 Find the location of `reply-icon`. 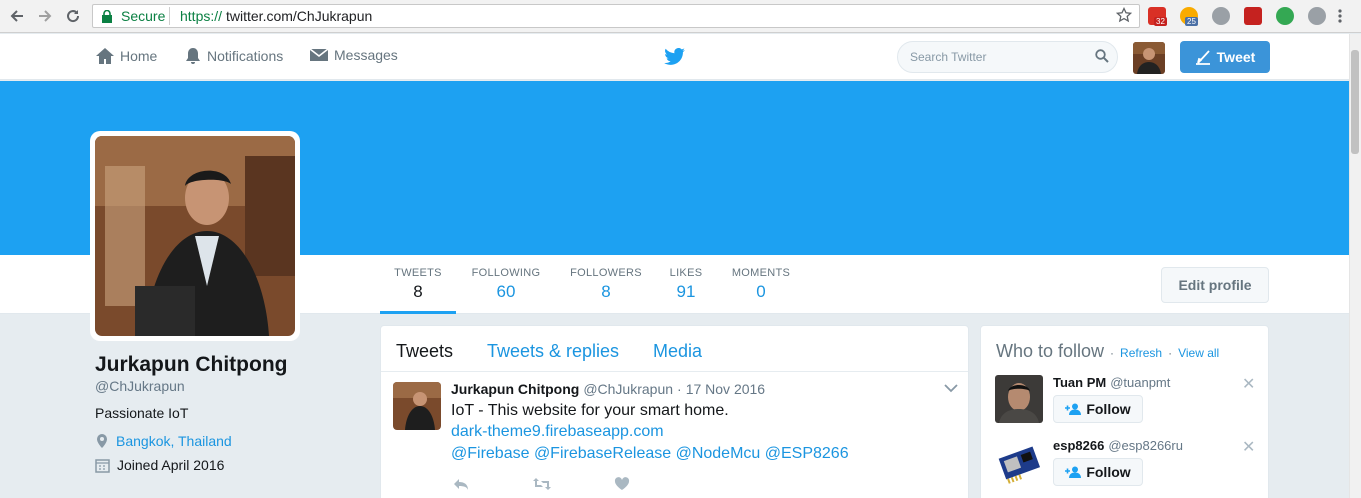

reply-icon is located at coordinates (461, 484).